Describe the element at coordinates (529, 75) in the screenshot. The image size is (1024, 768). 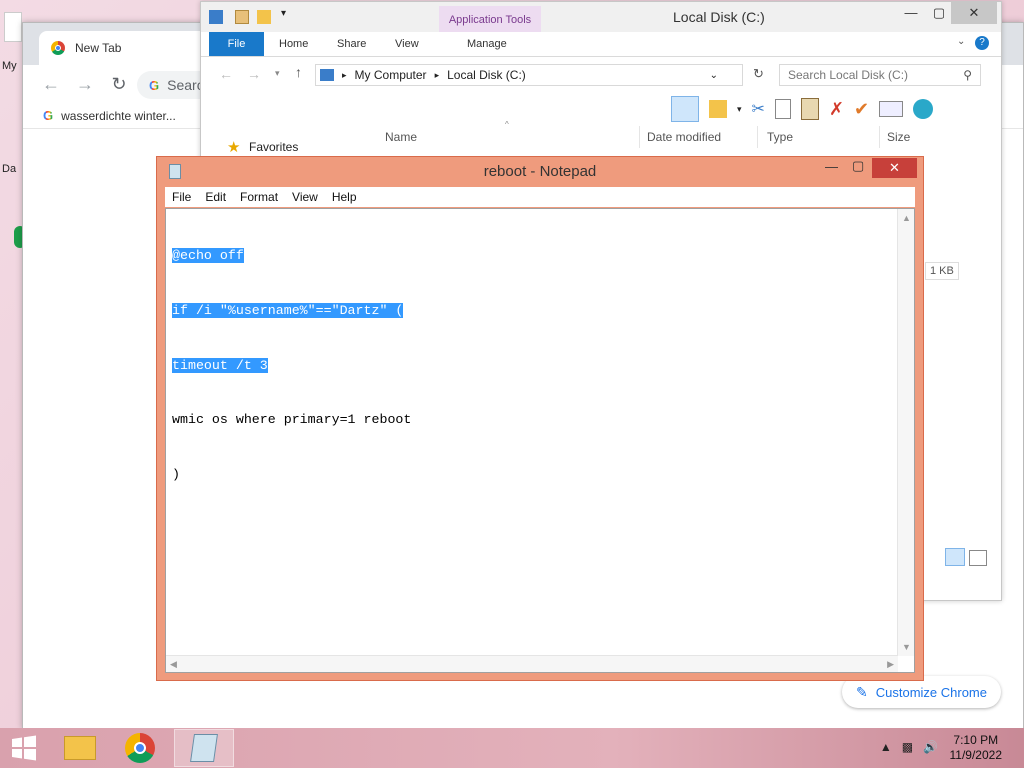
I see `address-bar: ▸ My Computer ▸ Local Disk (C:) ⌄` at that location.